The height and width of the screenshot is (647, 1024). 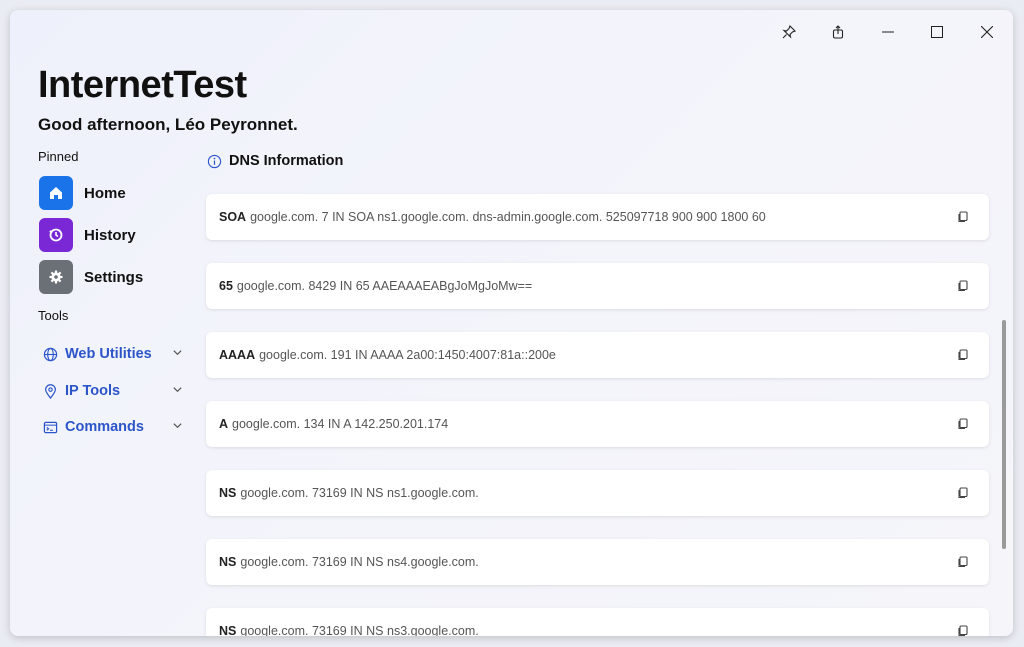 I want to click on info-icon, so click(x=214, y=161).